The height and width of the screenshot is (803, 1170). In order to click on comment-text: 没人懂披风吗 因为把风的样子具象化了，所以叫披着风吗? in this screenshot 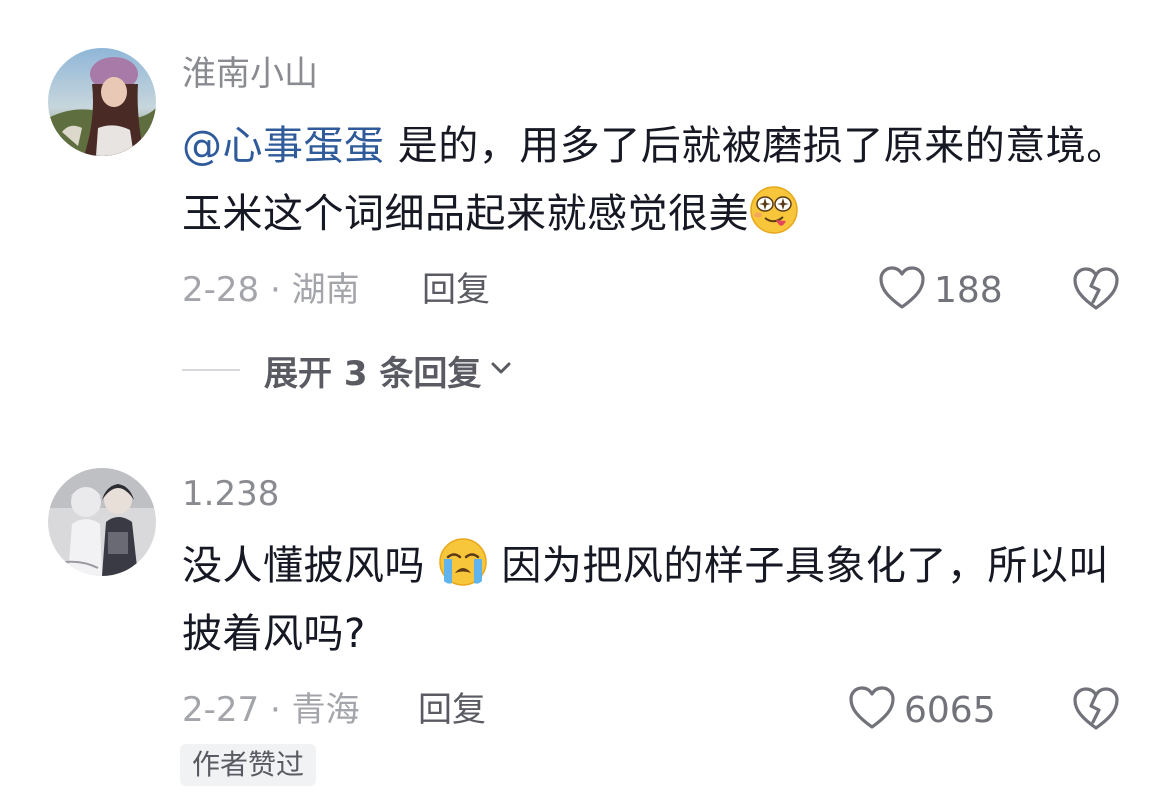, I will do `click(657, 600)`.